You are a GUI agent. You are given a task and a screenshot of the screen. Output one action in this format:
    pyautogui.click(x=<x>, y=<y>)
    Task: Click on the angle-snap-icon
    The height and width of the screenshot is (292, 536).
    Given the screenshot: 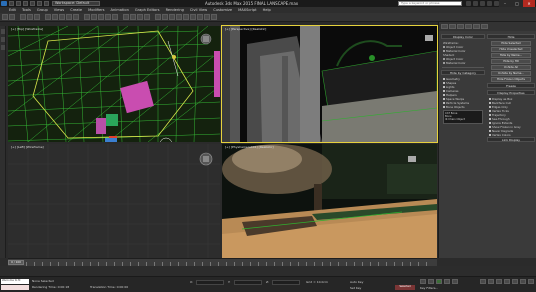 What is the action you would take?
    pyautogui.click(x=133, y=17)
    